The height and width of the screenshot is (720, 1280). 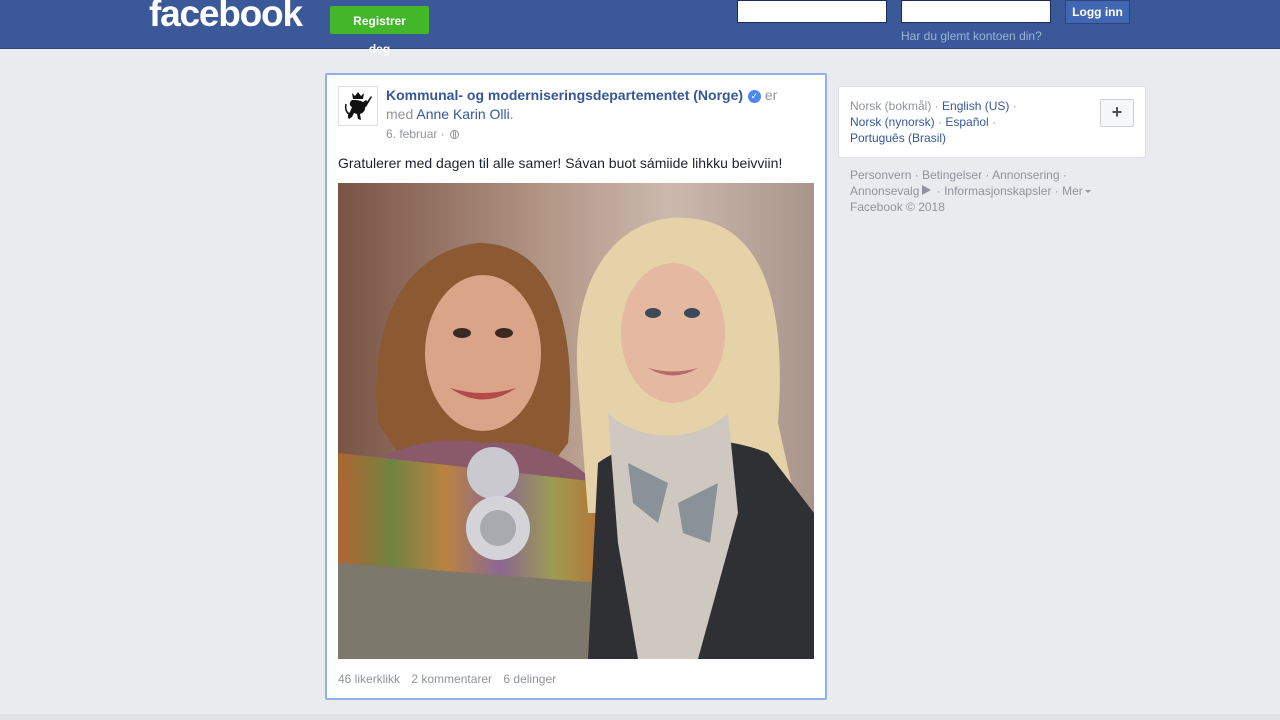 I want to click on language-link: Norsk (nynorsk), so click(x=892, y=122).